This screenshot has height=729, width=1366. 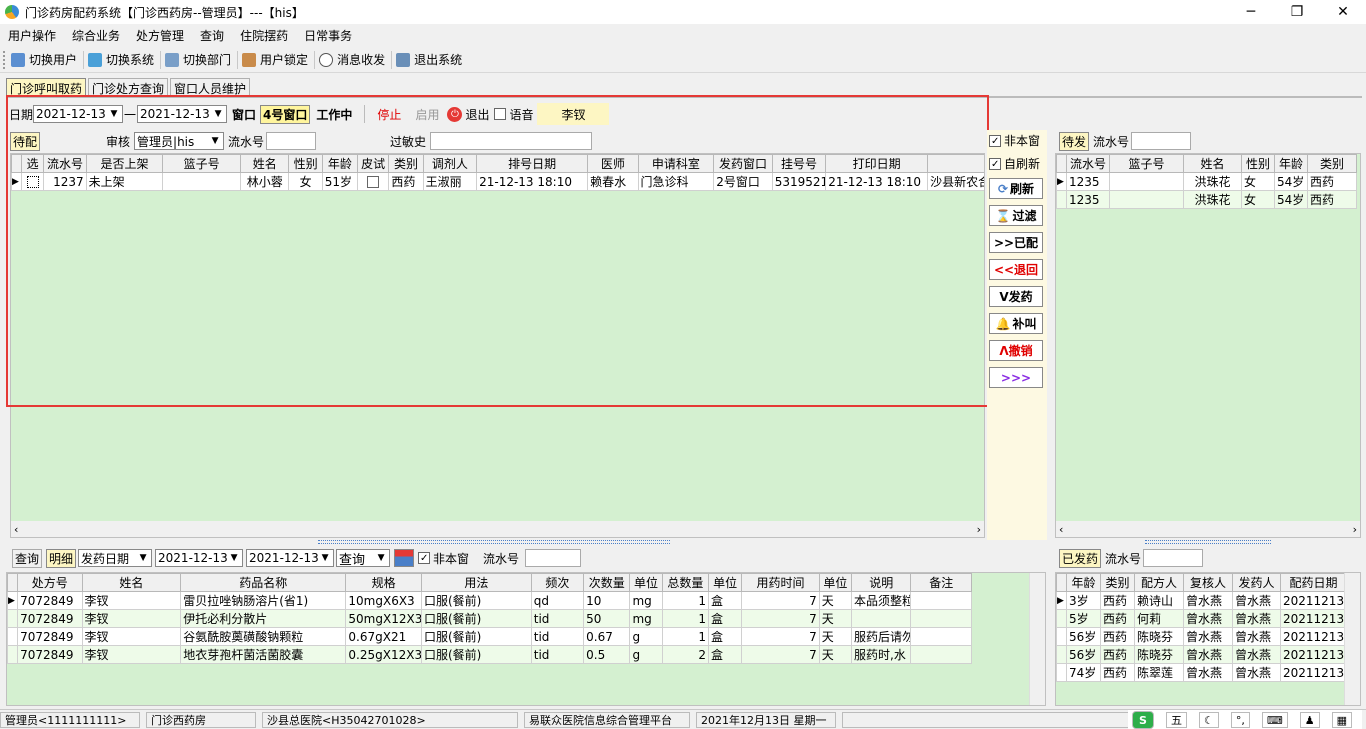 What do you see at coordinates (1173, 558) in the screenshot?
I see `dispensed-serial-input` at bounding box center [1173, 558].